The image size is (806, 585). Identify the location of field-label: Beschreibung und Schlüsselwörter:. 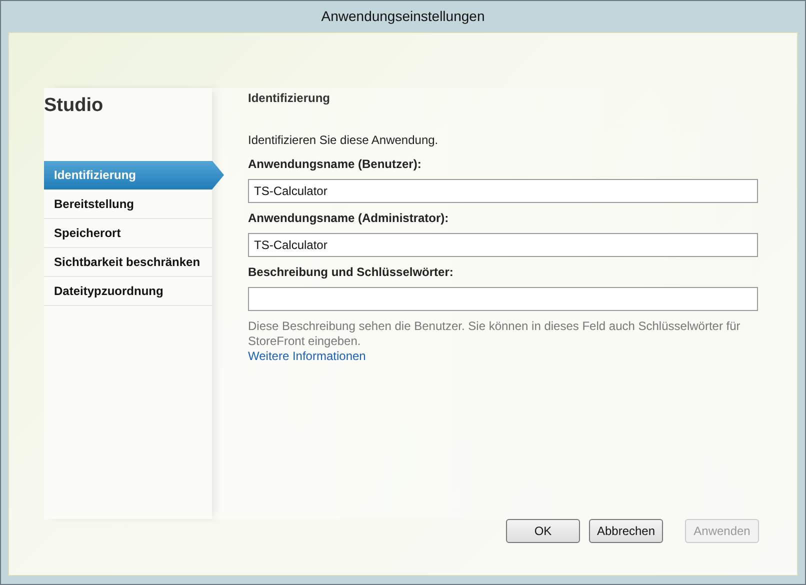
(351, 272).